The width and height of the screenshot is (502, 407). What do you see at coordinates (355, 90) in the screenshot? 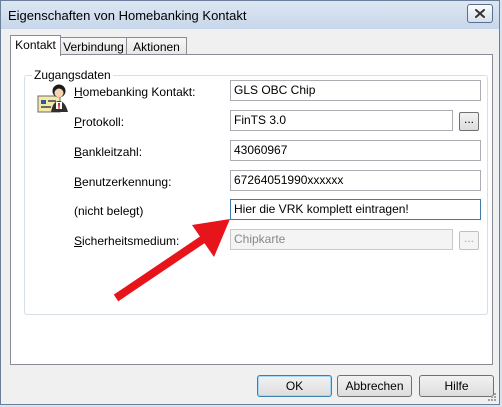
I see `kontakt-field: GLS OBC Chip` at bounding box center [355, 90].